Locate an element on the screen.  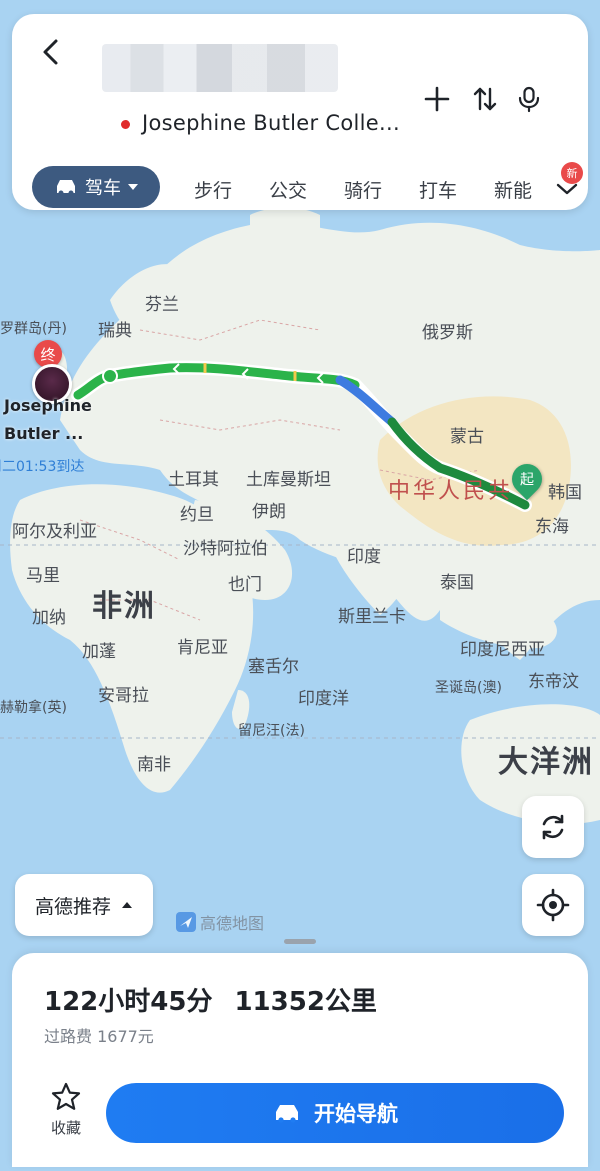
start-navigation-button: 开始导航 is located at coordinates (335, 1113).